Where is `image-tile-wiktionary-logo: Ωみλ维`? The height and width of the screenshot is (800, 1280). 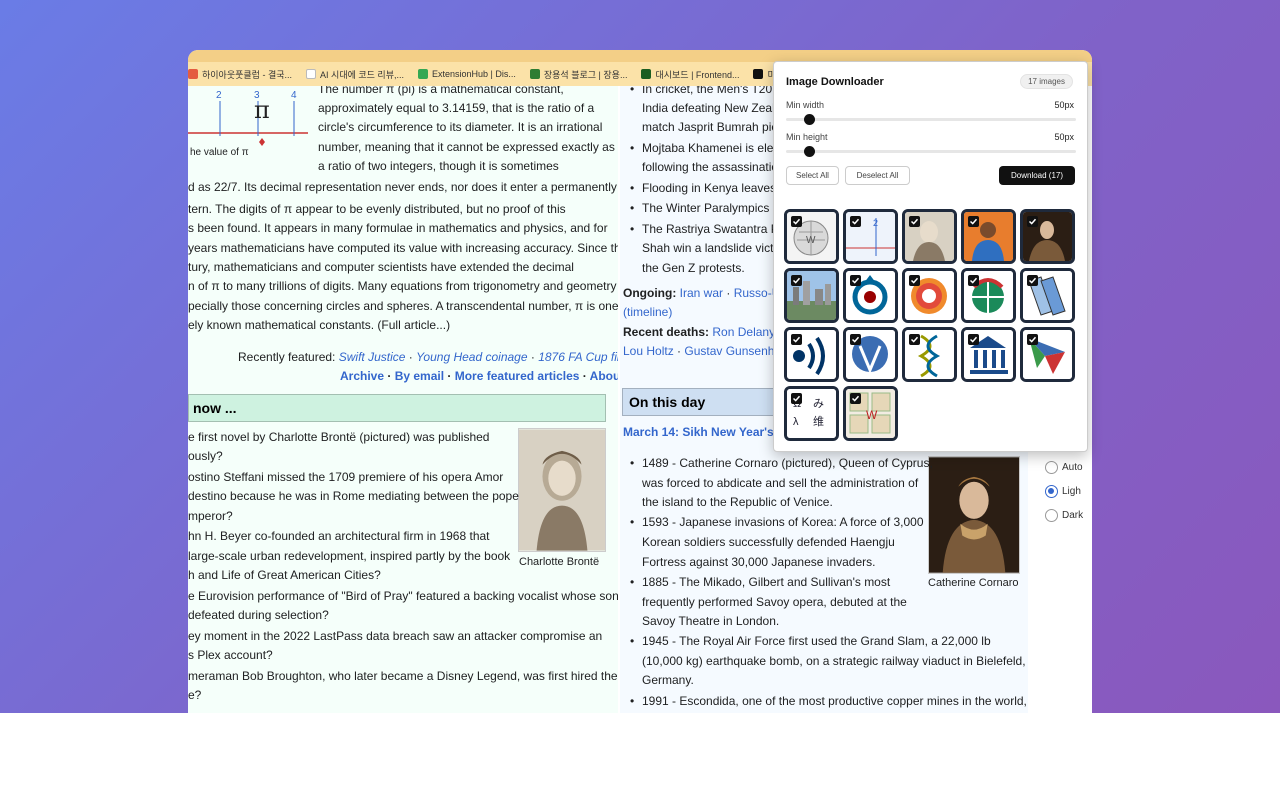
image-tile-wiktionary-logo: Ωみλ维 is located at coordinates (811, 413).